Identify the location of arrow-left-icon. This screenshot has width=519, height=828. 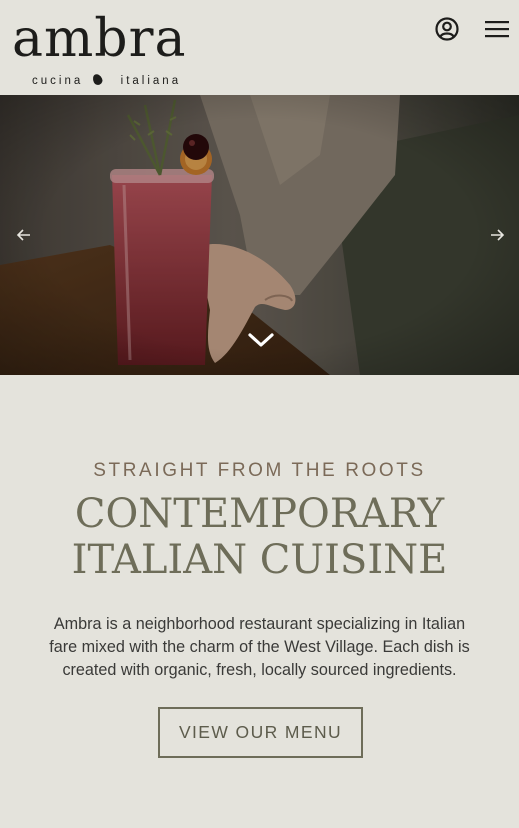
(23, 235).